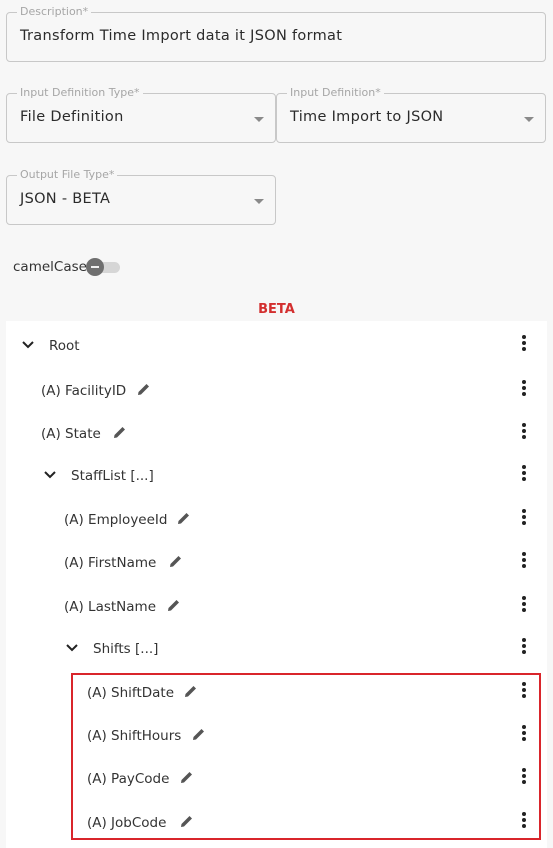 Image resolution: width=553 pixels, height=848 pixels. What do you see at coordinates (276, 347) in the screenshot?
I see `tree-node-root: Root` at bounding box center [276, 347].